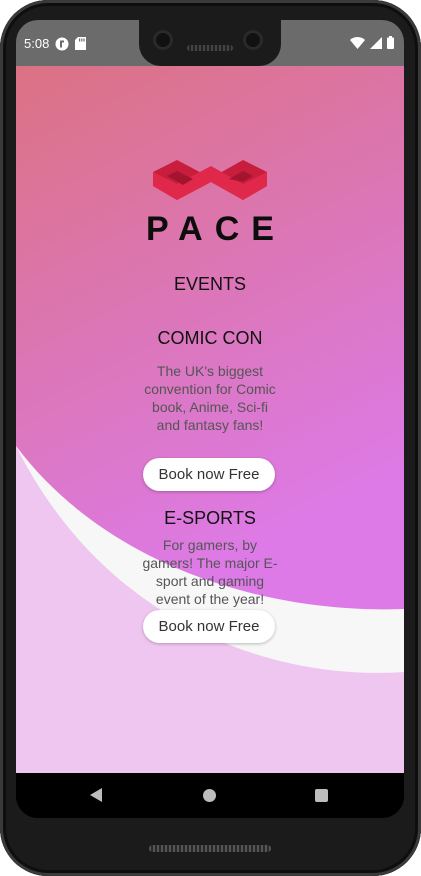 This screenshot has height=876, width=421. Describe the element at coordinates (96, 795) in the screenshot. I see `back-icon` at that location.